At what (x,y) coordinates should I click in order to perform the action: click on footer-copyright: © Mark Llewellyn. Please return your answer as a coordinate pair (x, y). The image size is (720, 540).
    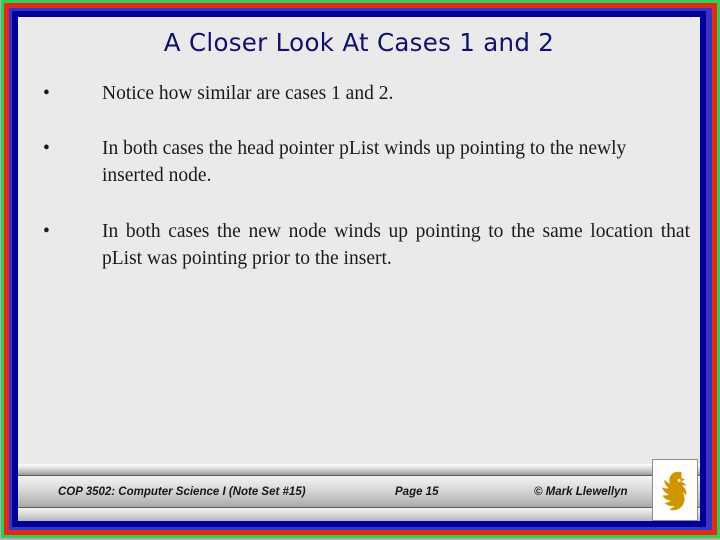
    Looking at the image, I should click on (581, 491).